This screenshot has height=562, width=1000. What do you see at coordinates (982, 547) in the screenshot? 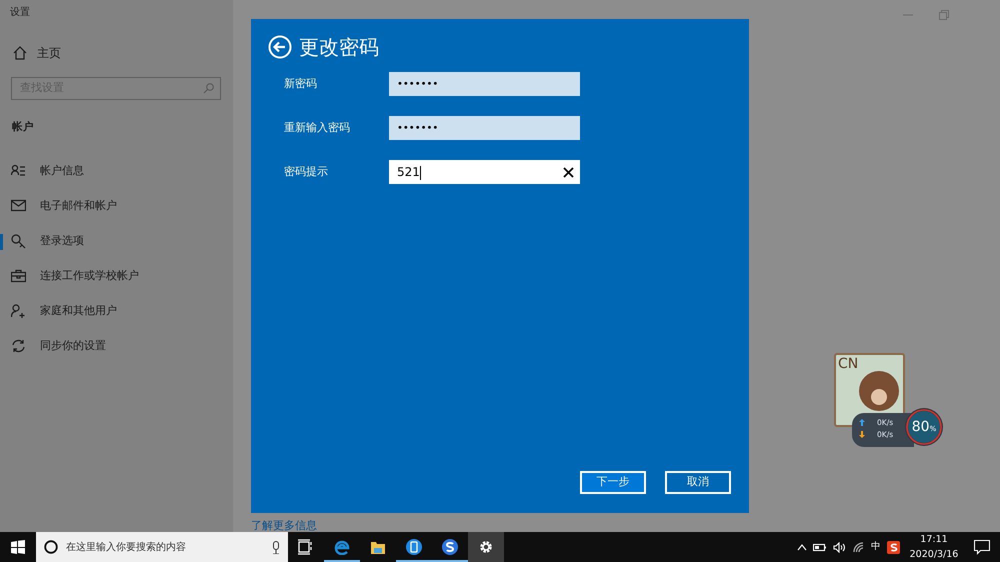
I see `notification-icon` at bounding box center [982, 547].